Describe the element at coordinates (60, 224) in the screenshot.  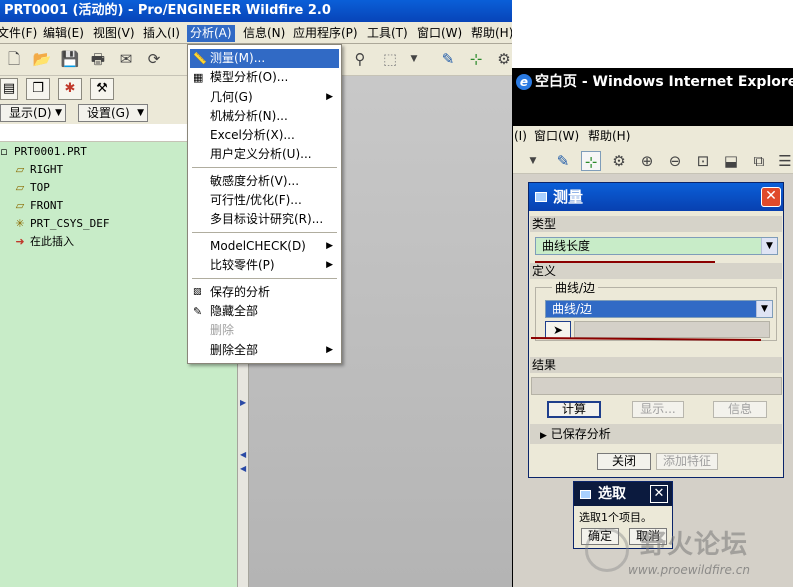
I see `tree-item-csys: ✳ PRT_CSYS_DEF` at that location.